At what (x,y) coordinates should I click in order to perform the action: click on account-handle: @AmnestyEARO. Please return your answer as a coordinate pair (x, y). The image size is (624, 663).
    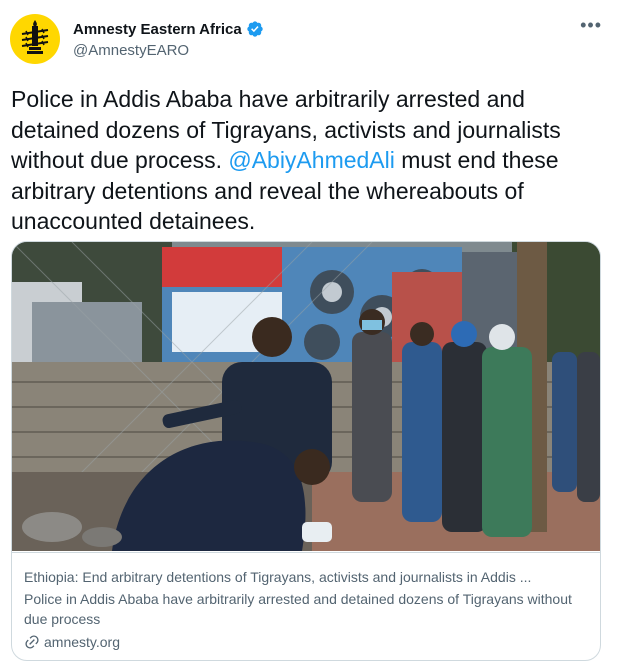
    Looking at the image, I should click on (131, 50).